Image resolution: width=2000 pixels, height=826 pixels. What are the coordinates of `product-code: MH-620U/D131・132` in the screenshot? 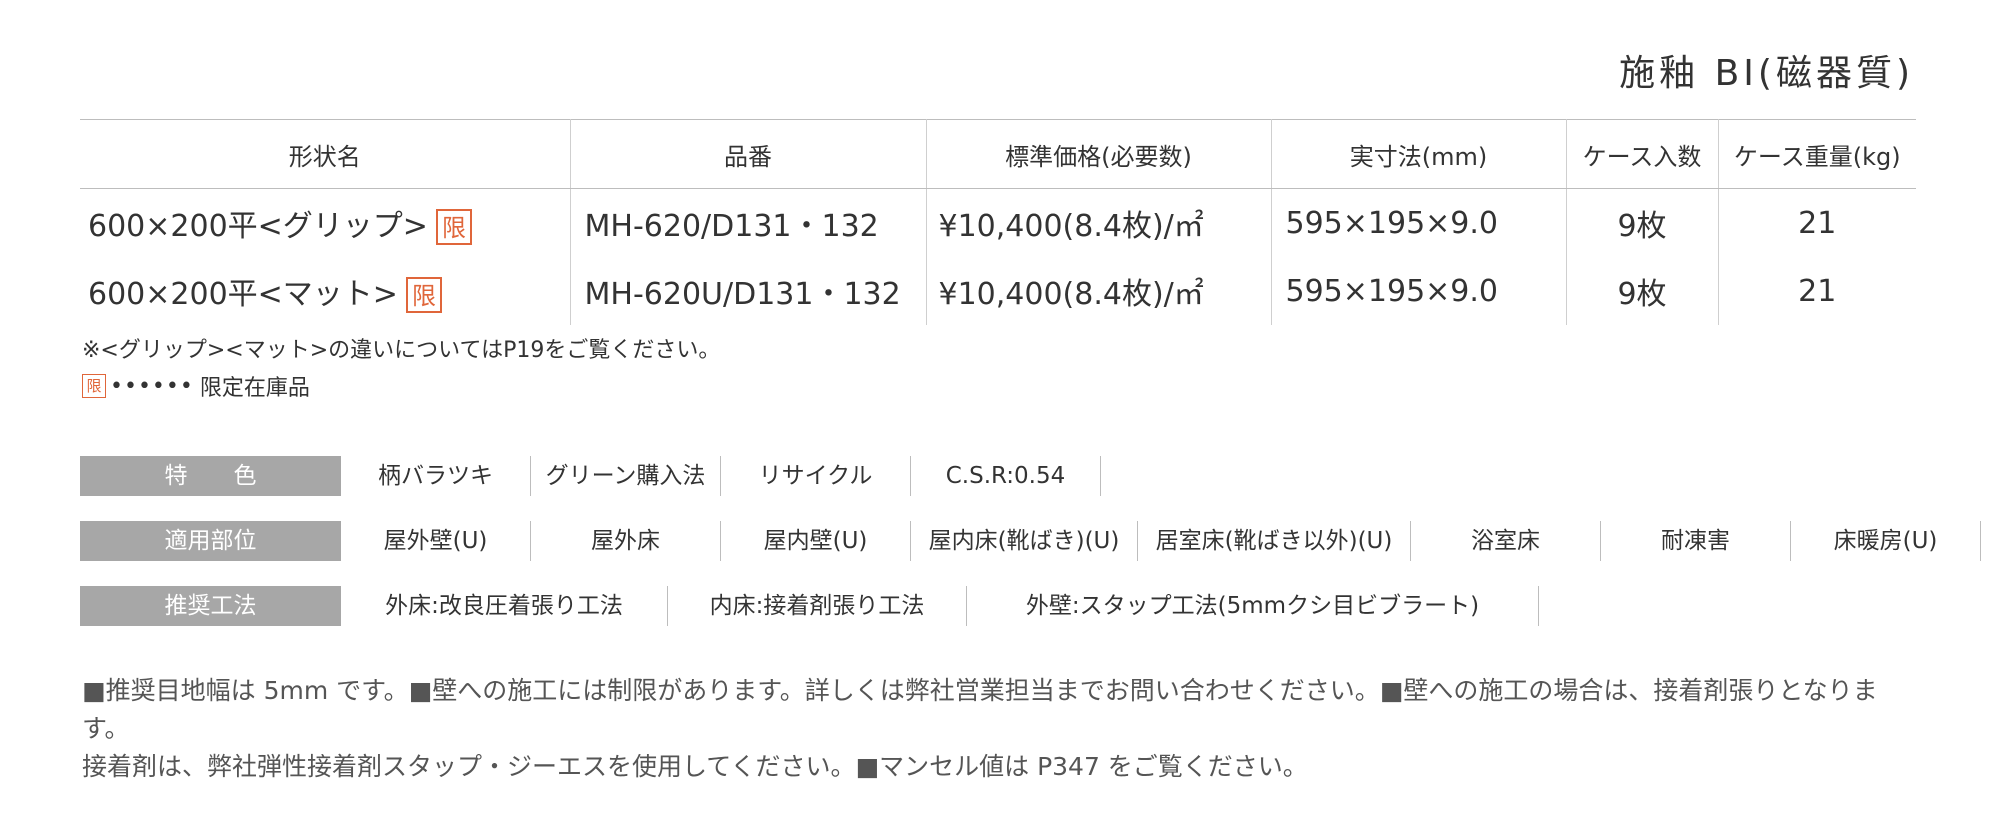 It's located at (748, 291).